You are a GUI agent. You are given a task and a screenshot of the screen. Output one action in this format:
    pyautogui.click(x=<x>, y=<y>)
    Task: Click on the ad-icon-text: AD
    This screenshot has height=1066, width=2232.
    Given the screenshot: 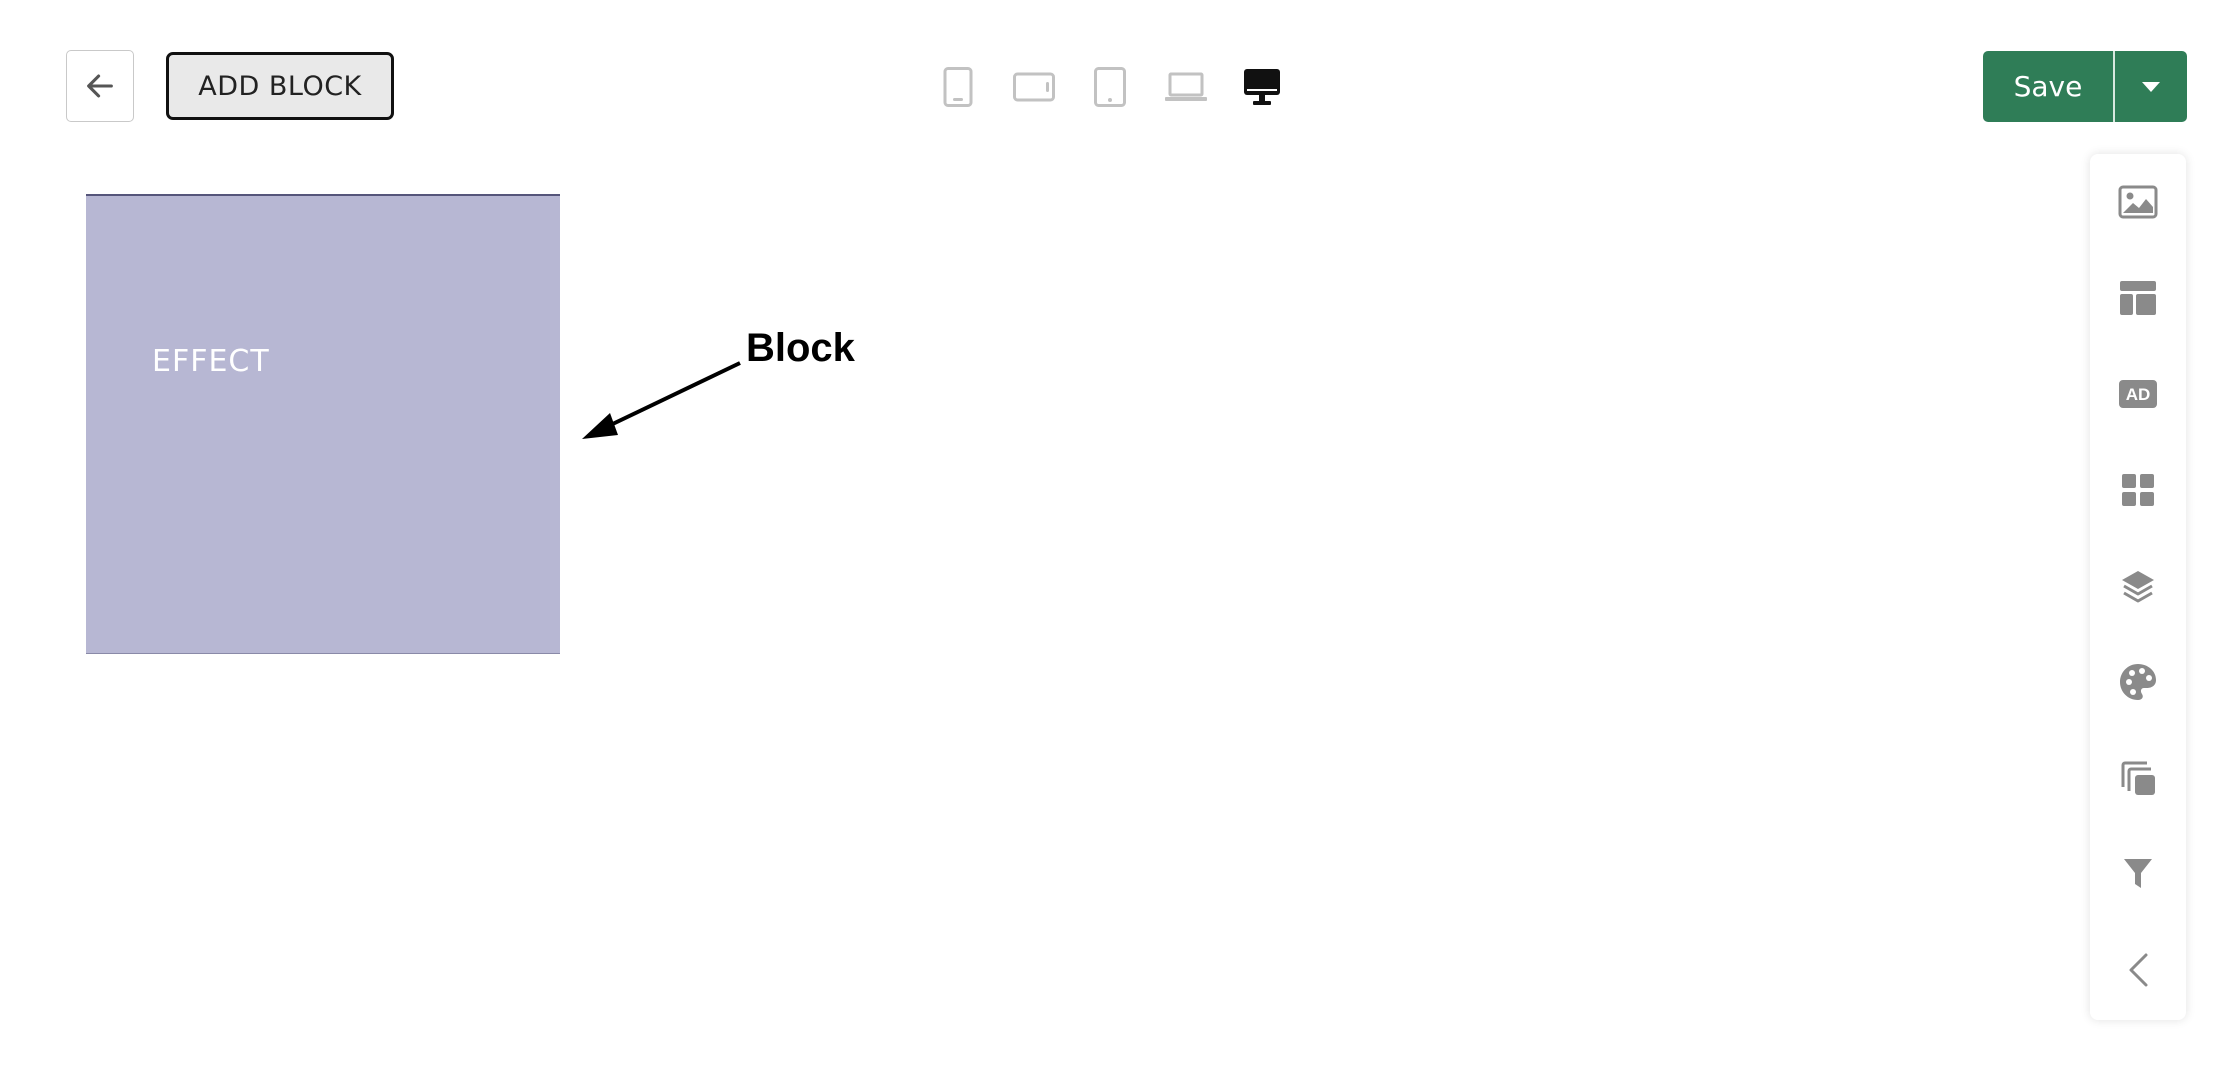 What is the action you would take?
    pyautogui.click(x=2138, y=394)
    